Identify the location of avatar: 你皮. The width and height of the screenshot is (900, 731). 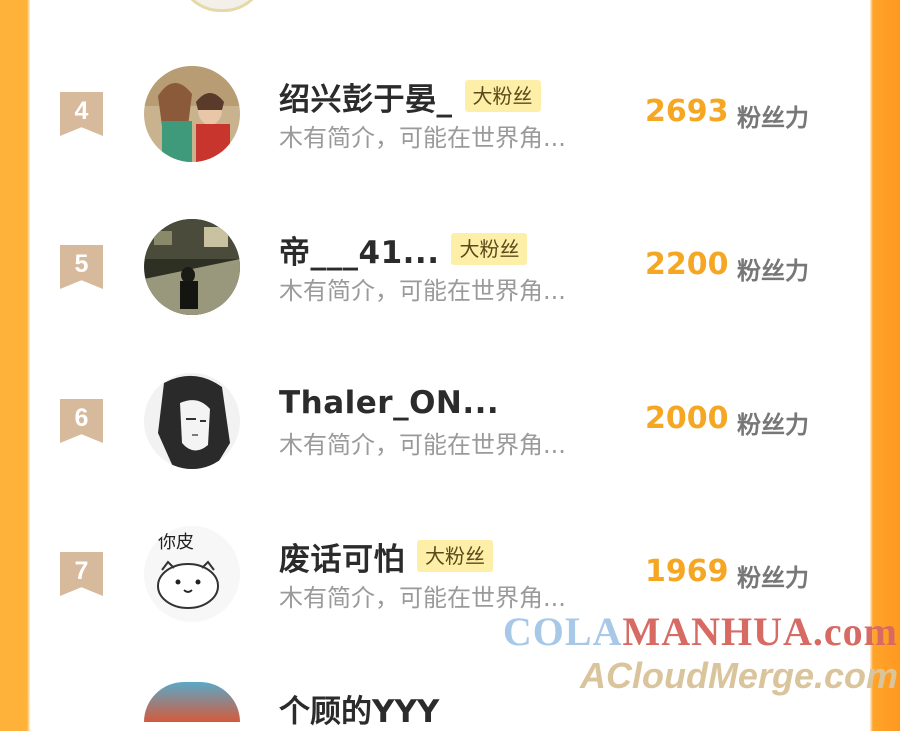
(192, 574).